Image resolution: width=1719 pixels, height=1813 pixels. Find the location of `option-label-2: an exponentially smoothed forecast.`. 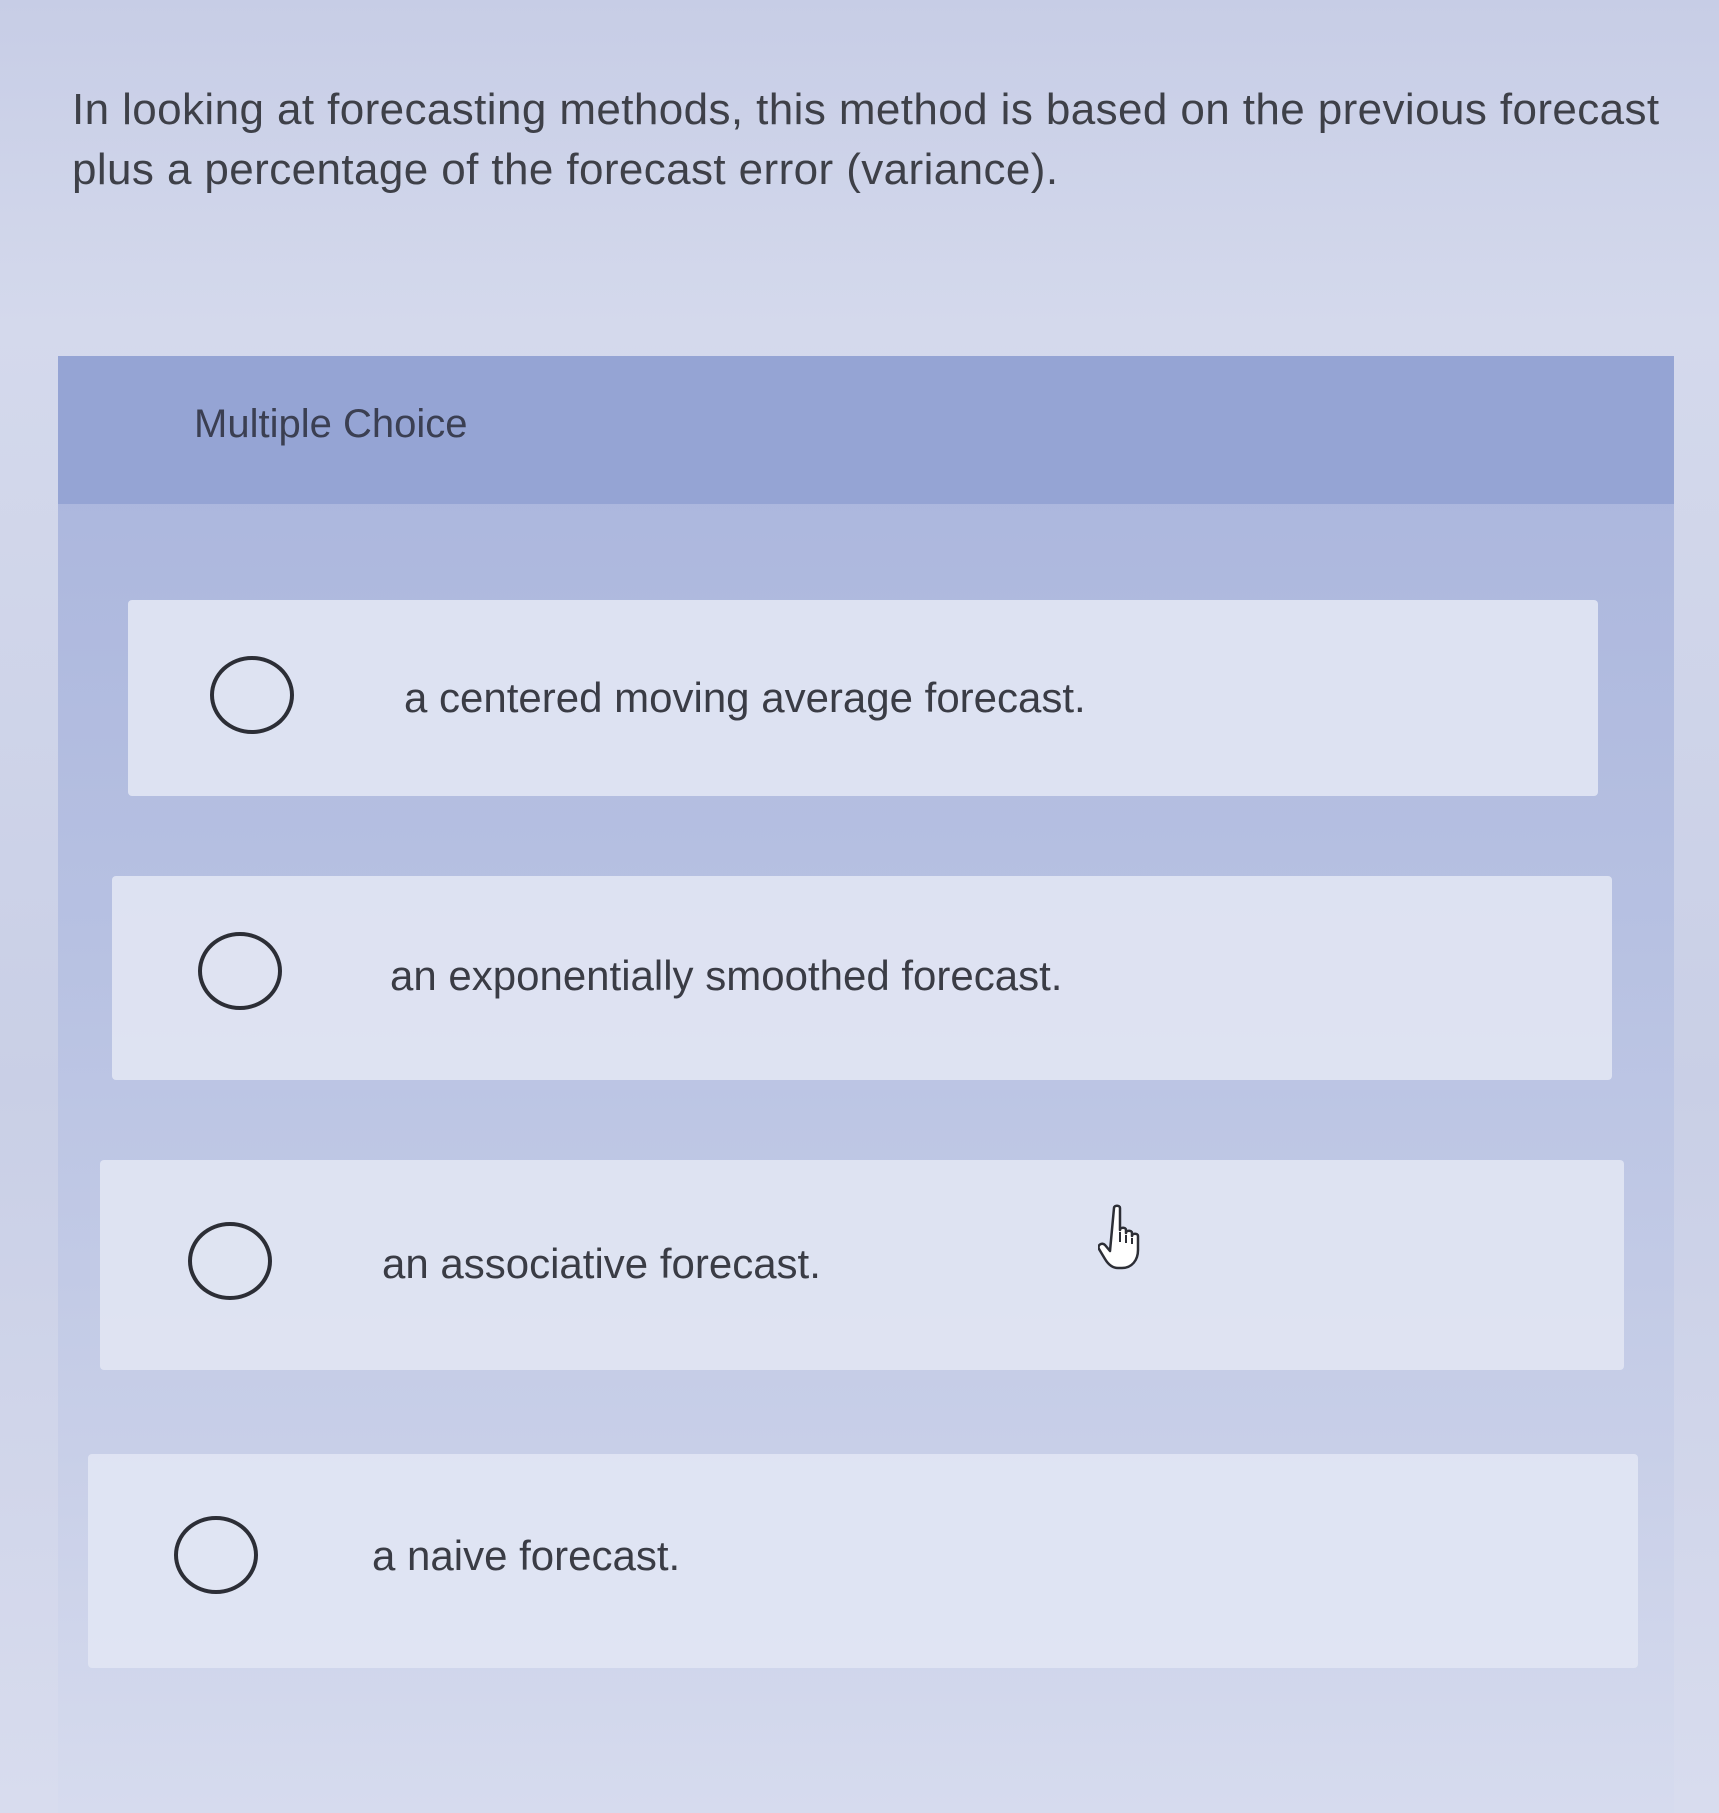

option-label-2: an exponentially smoothed forecast. is located at coordinates (726, 975).